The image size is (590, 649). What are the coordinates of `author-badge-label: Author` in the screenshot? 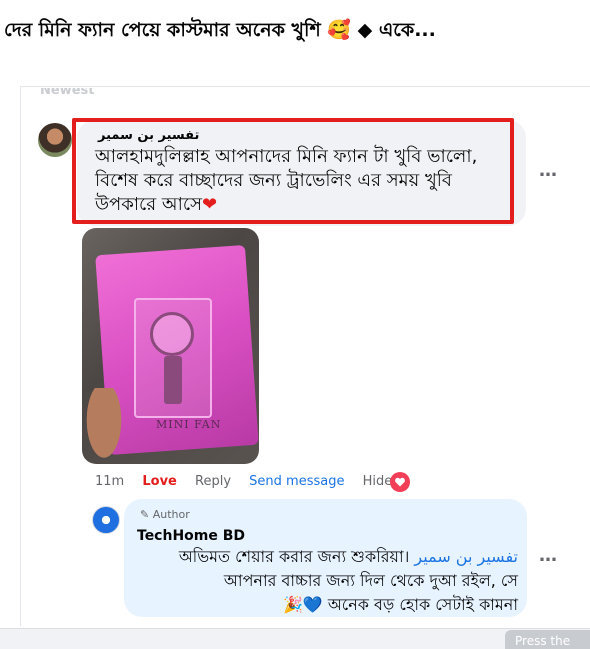 It's located at (171, 514).